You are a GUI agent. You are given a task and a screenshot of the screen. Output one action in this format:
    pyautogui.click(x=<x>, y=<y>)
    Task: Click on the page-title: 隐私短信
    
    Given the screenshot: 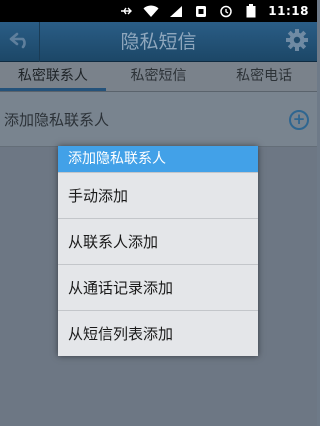 What is the action you would take?
    pyautogui.click(x=158, y=42)
    